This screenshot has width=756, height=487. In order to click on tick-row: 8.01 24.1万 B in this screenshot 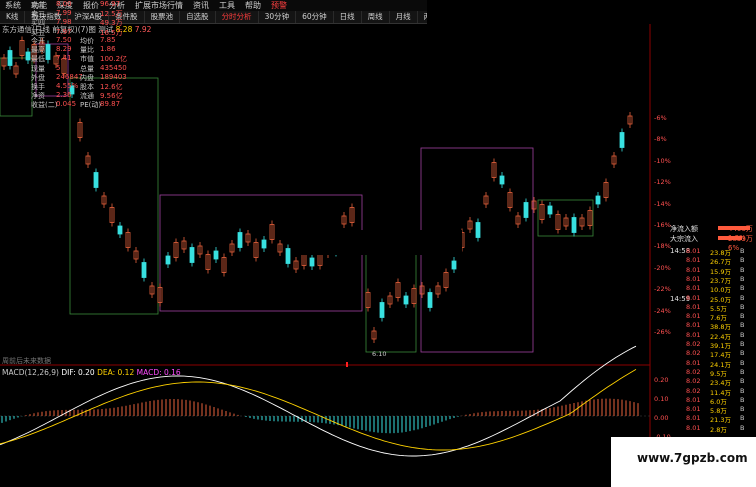, I will do `click(713, 363)`.